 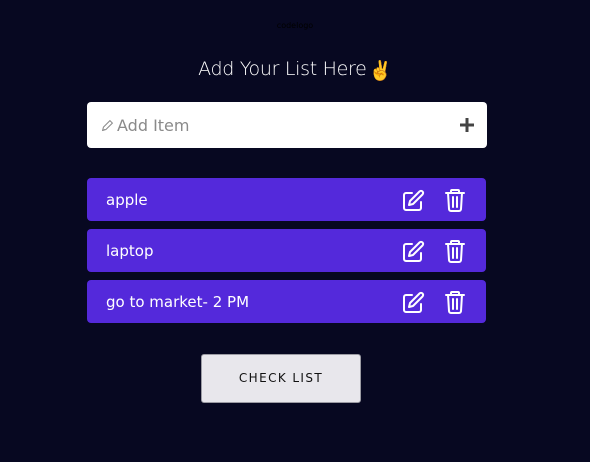 I want to click on list-item: apple, so click(x=286, y=199).